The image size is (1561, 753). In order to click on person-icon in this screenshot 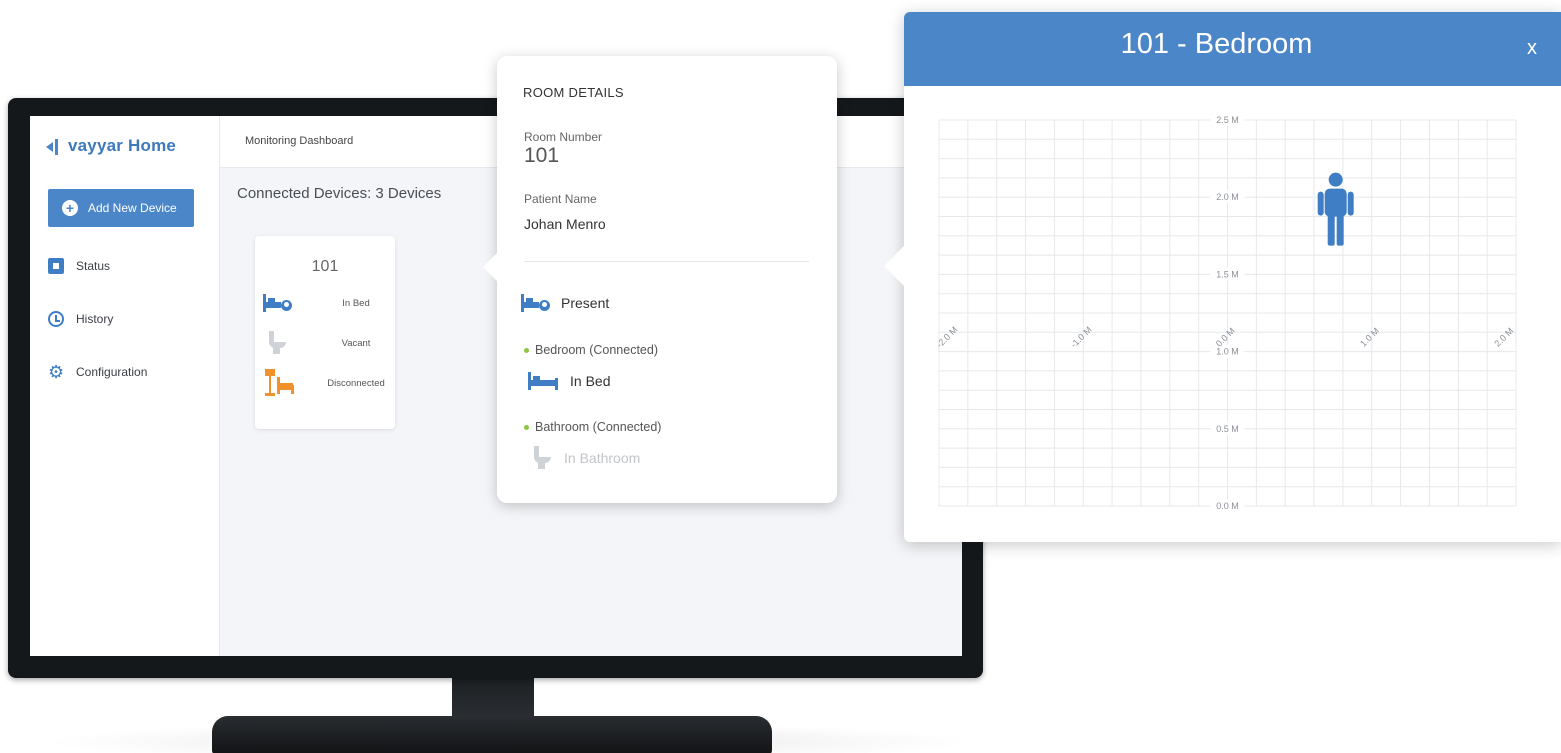, I will do `click(1335, 209)`.